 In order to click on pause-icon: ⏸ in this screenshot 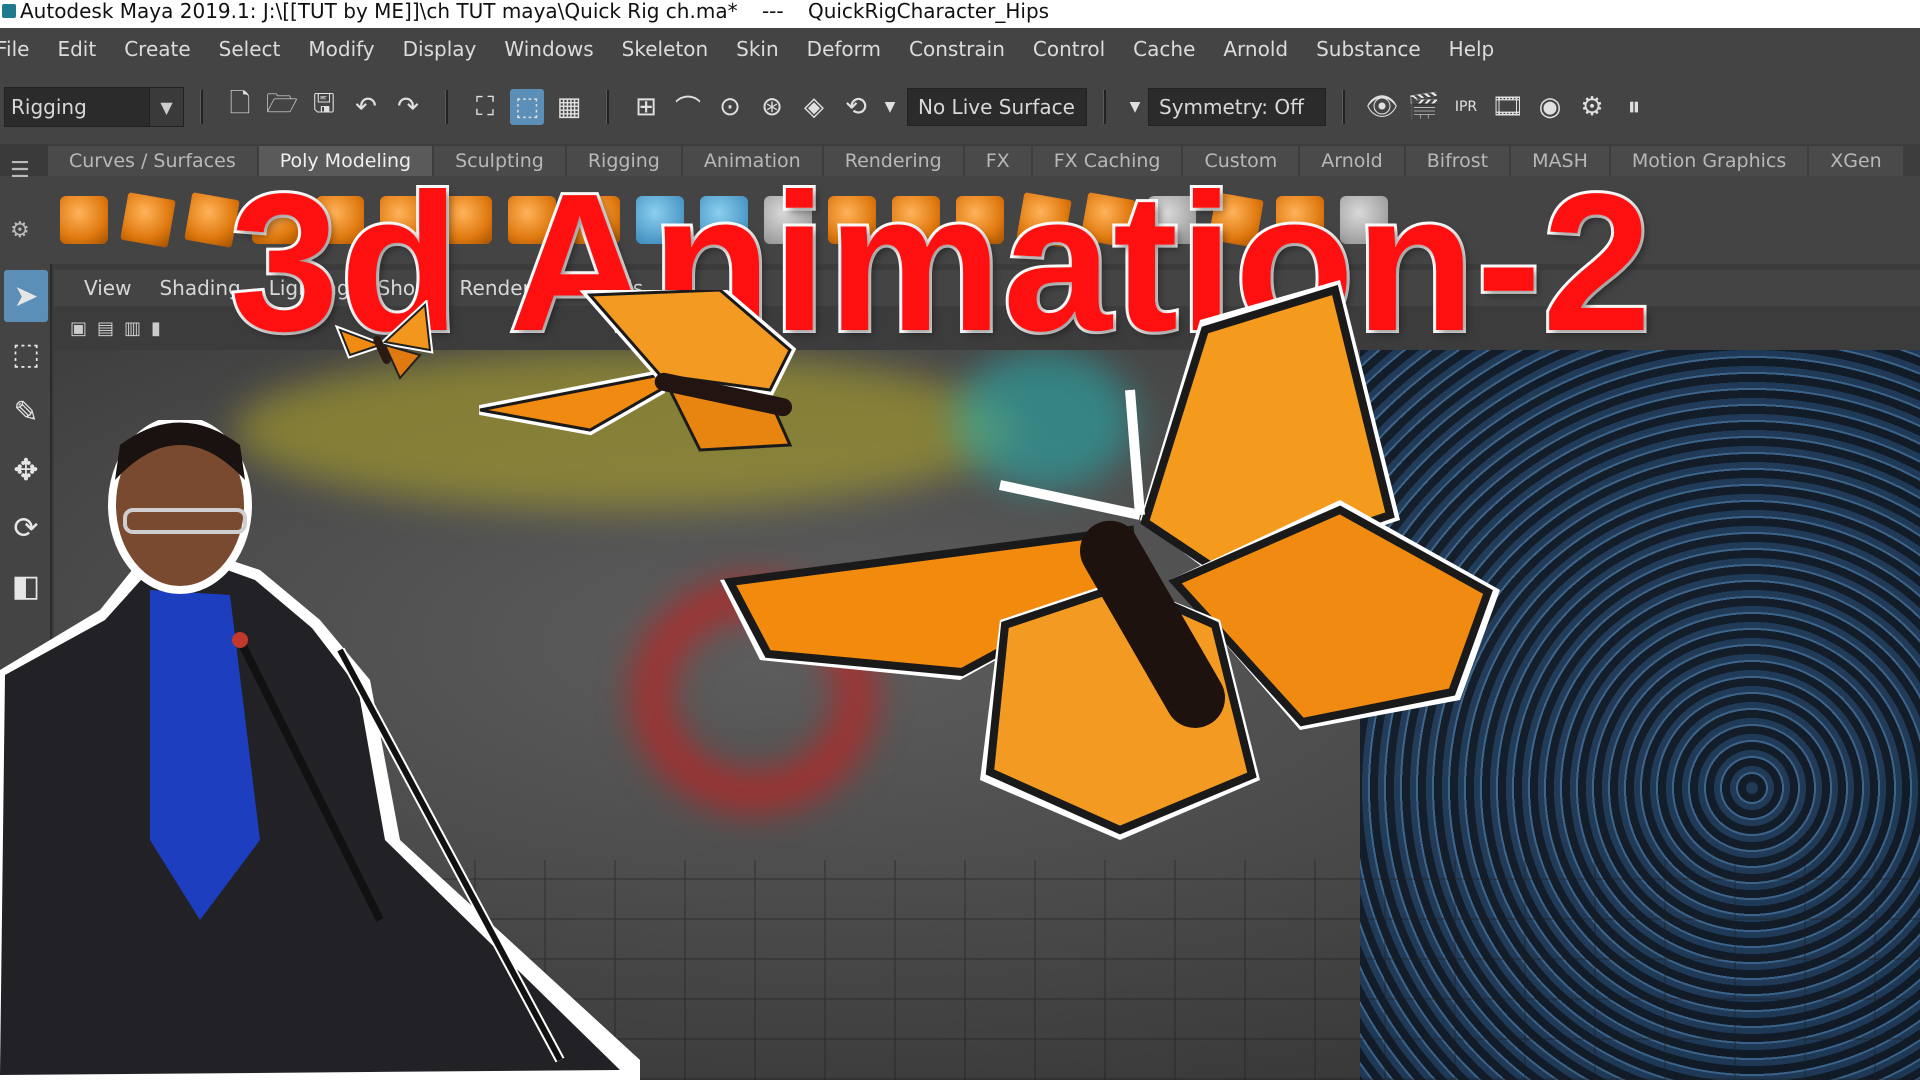, I will do `click(1634, 107)`.